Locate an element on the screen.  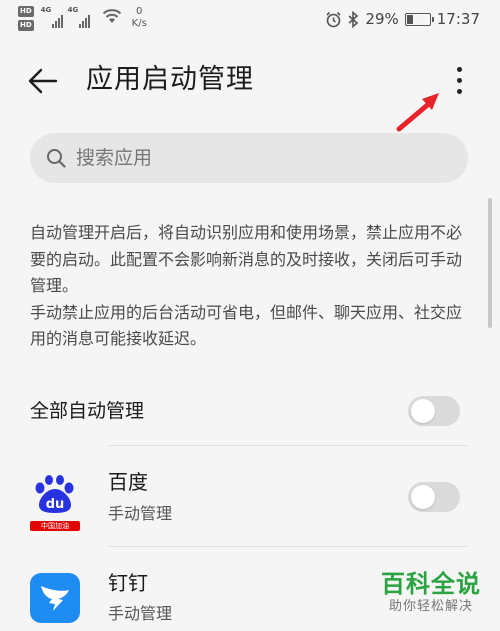
app-name: 钉钉 is located at coordinates (128, 583).